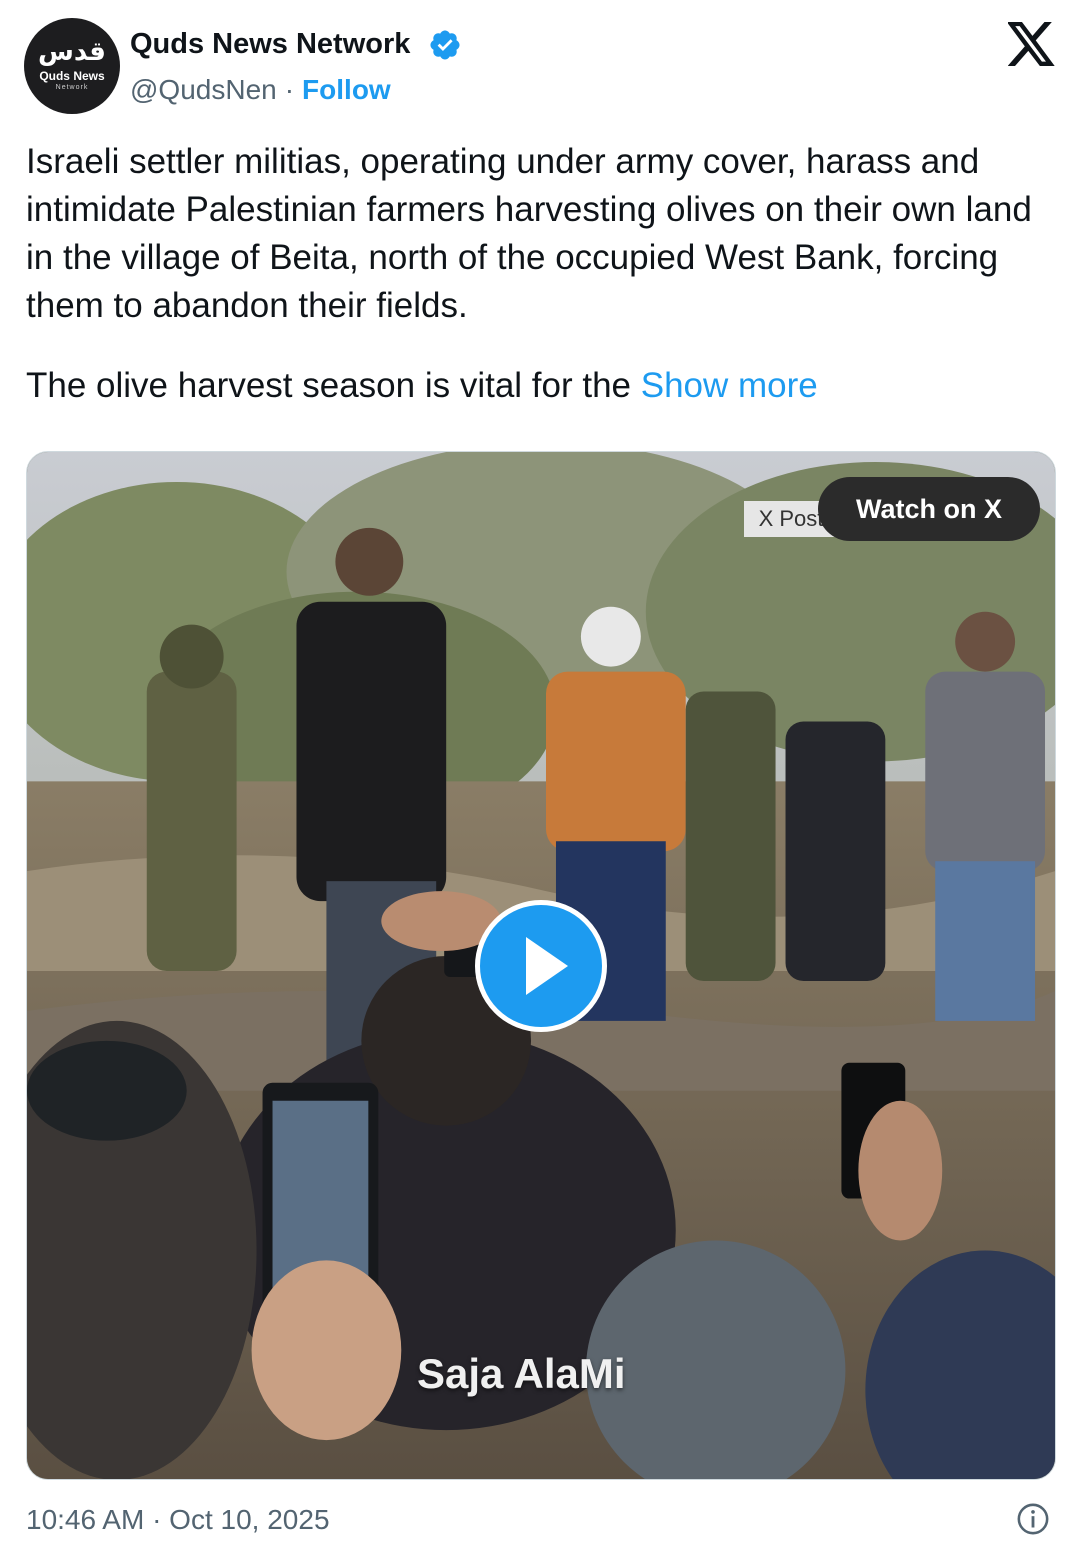 This screenshot has width=1084, height=1558. I want to click on author-name: Quds News Network, so click(270, 44).